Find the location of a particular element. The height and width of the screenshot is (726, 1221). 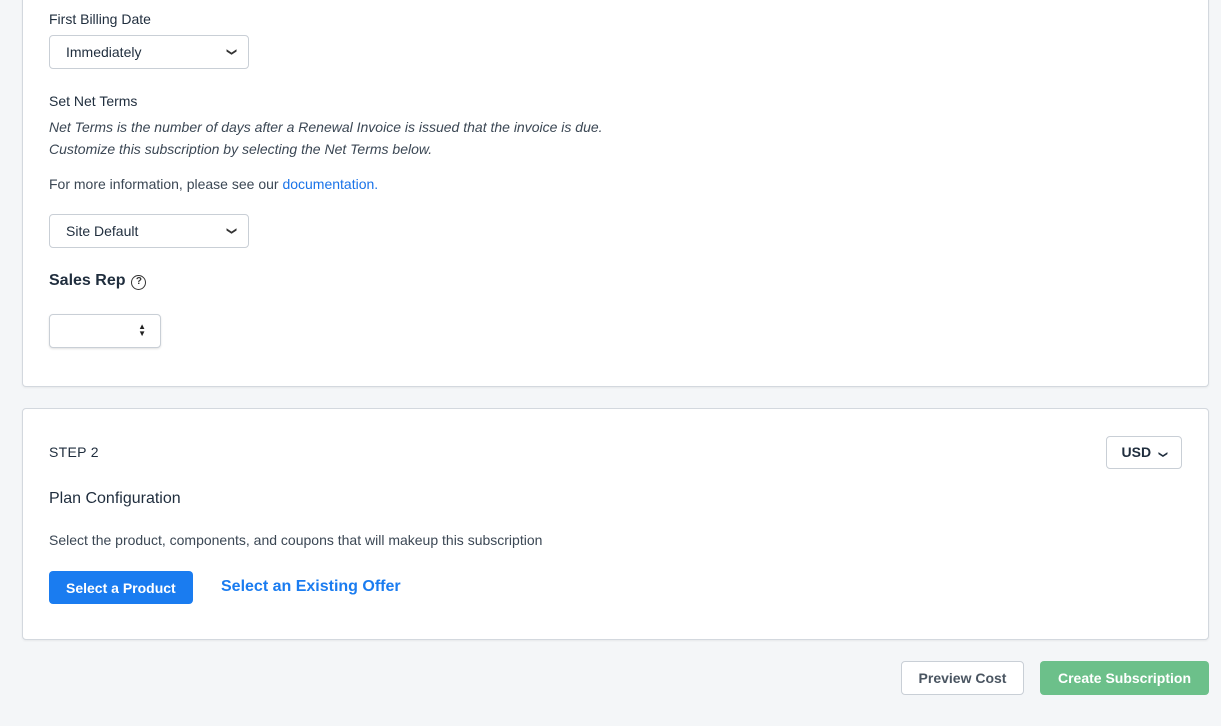

first-billing-date-label: First Billing Date is located at coordinates (100, 19).